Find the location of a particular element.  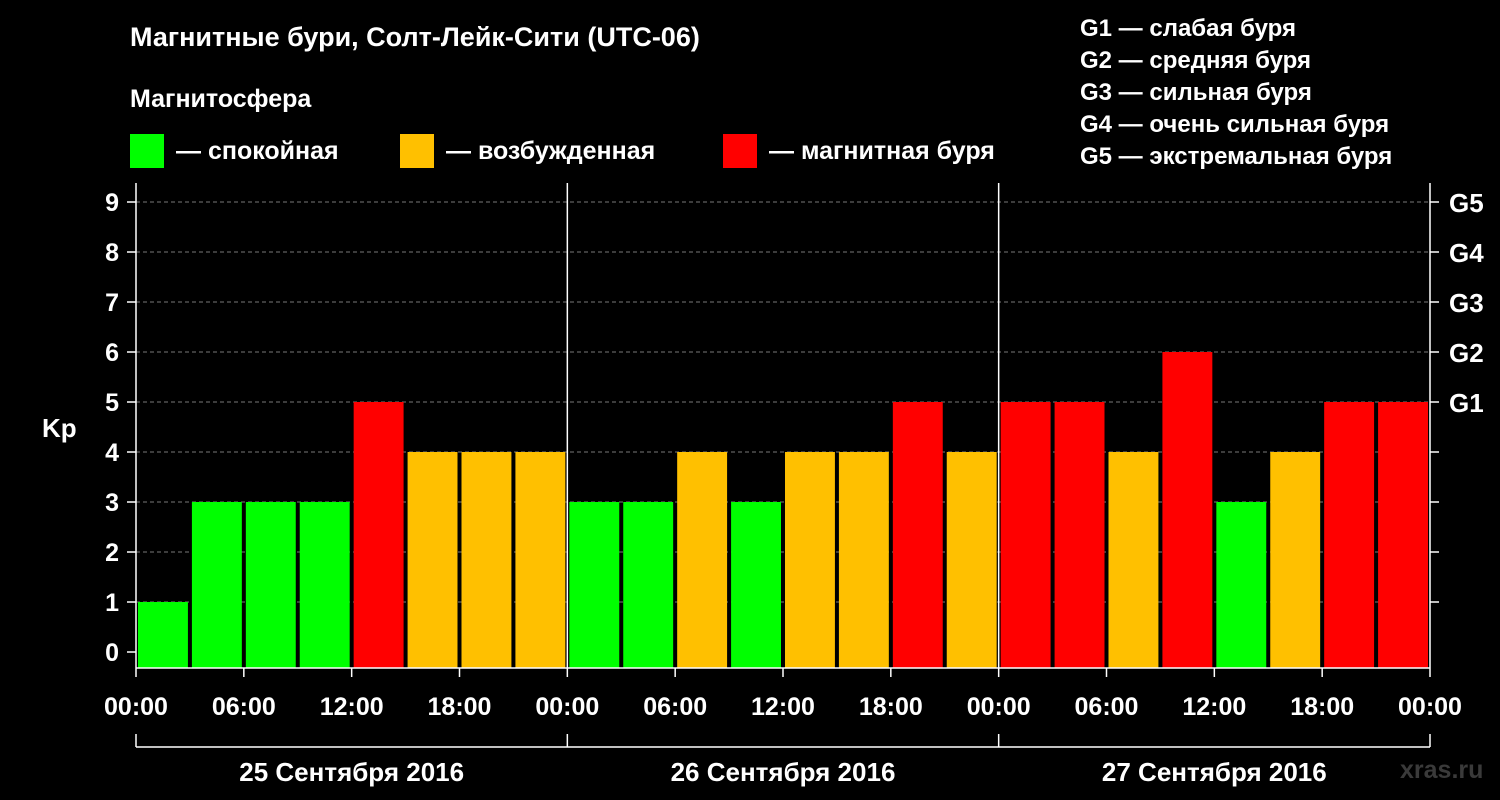

g-scale-label: G3 is located at coordinates (1466, 303).